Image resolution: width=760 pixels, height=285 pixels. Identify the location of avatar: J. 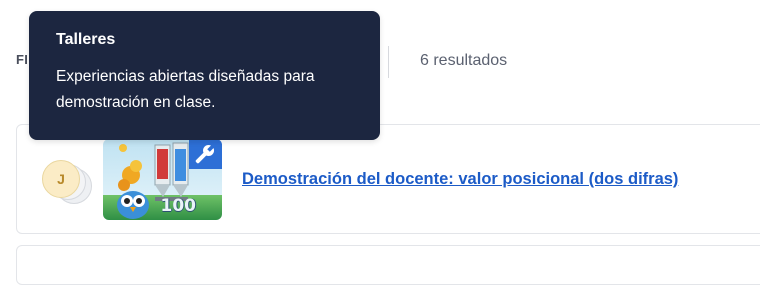
(61, 179).